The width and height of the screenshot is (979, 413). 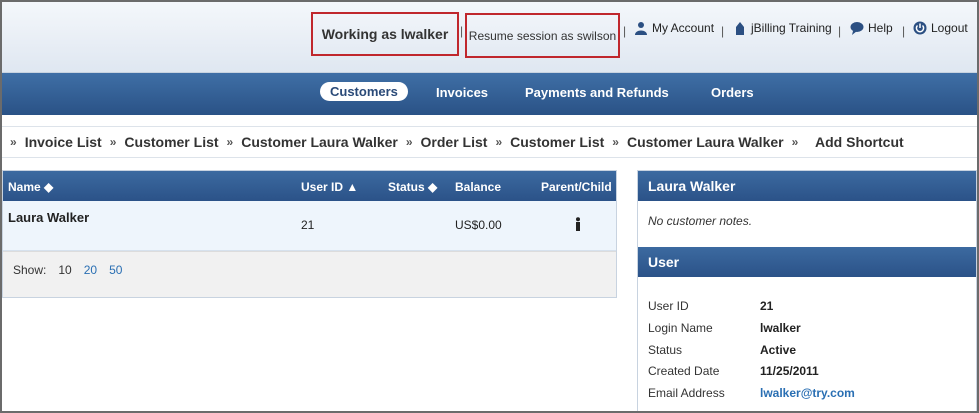 I want to click on field-value: Active, so click(x=778, y=350).